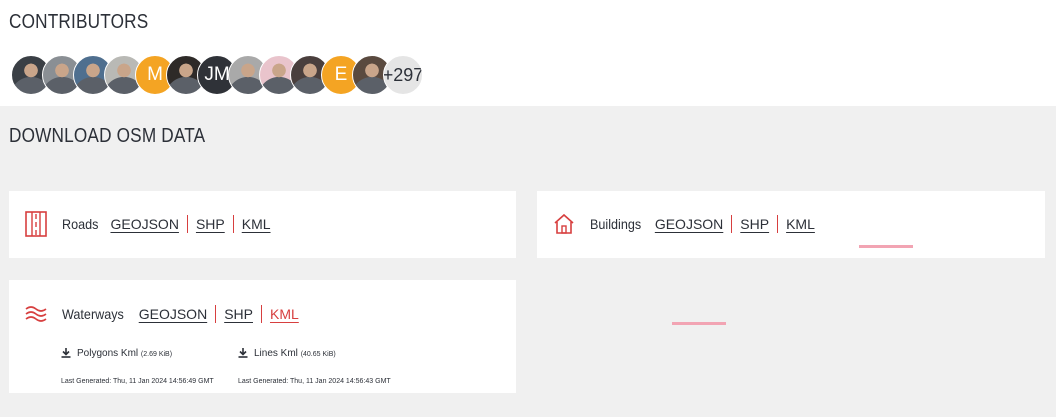 This screenshot has width=1056, height=417. I want to click on roads-kml-link: KML, so click(256, 224).